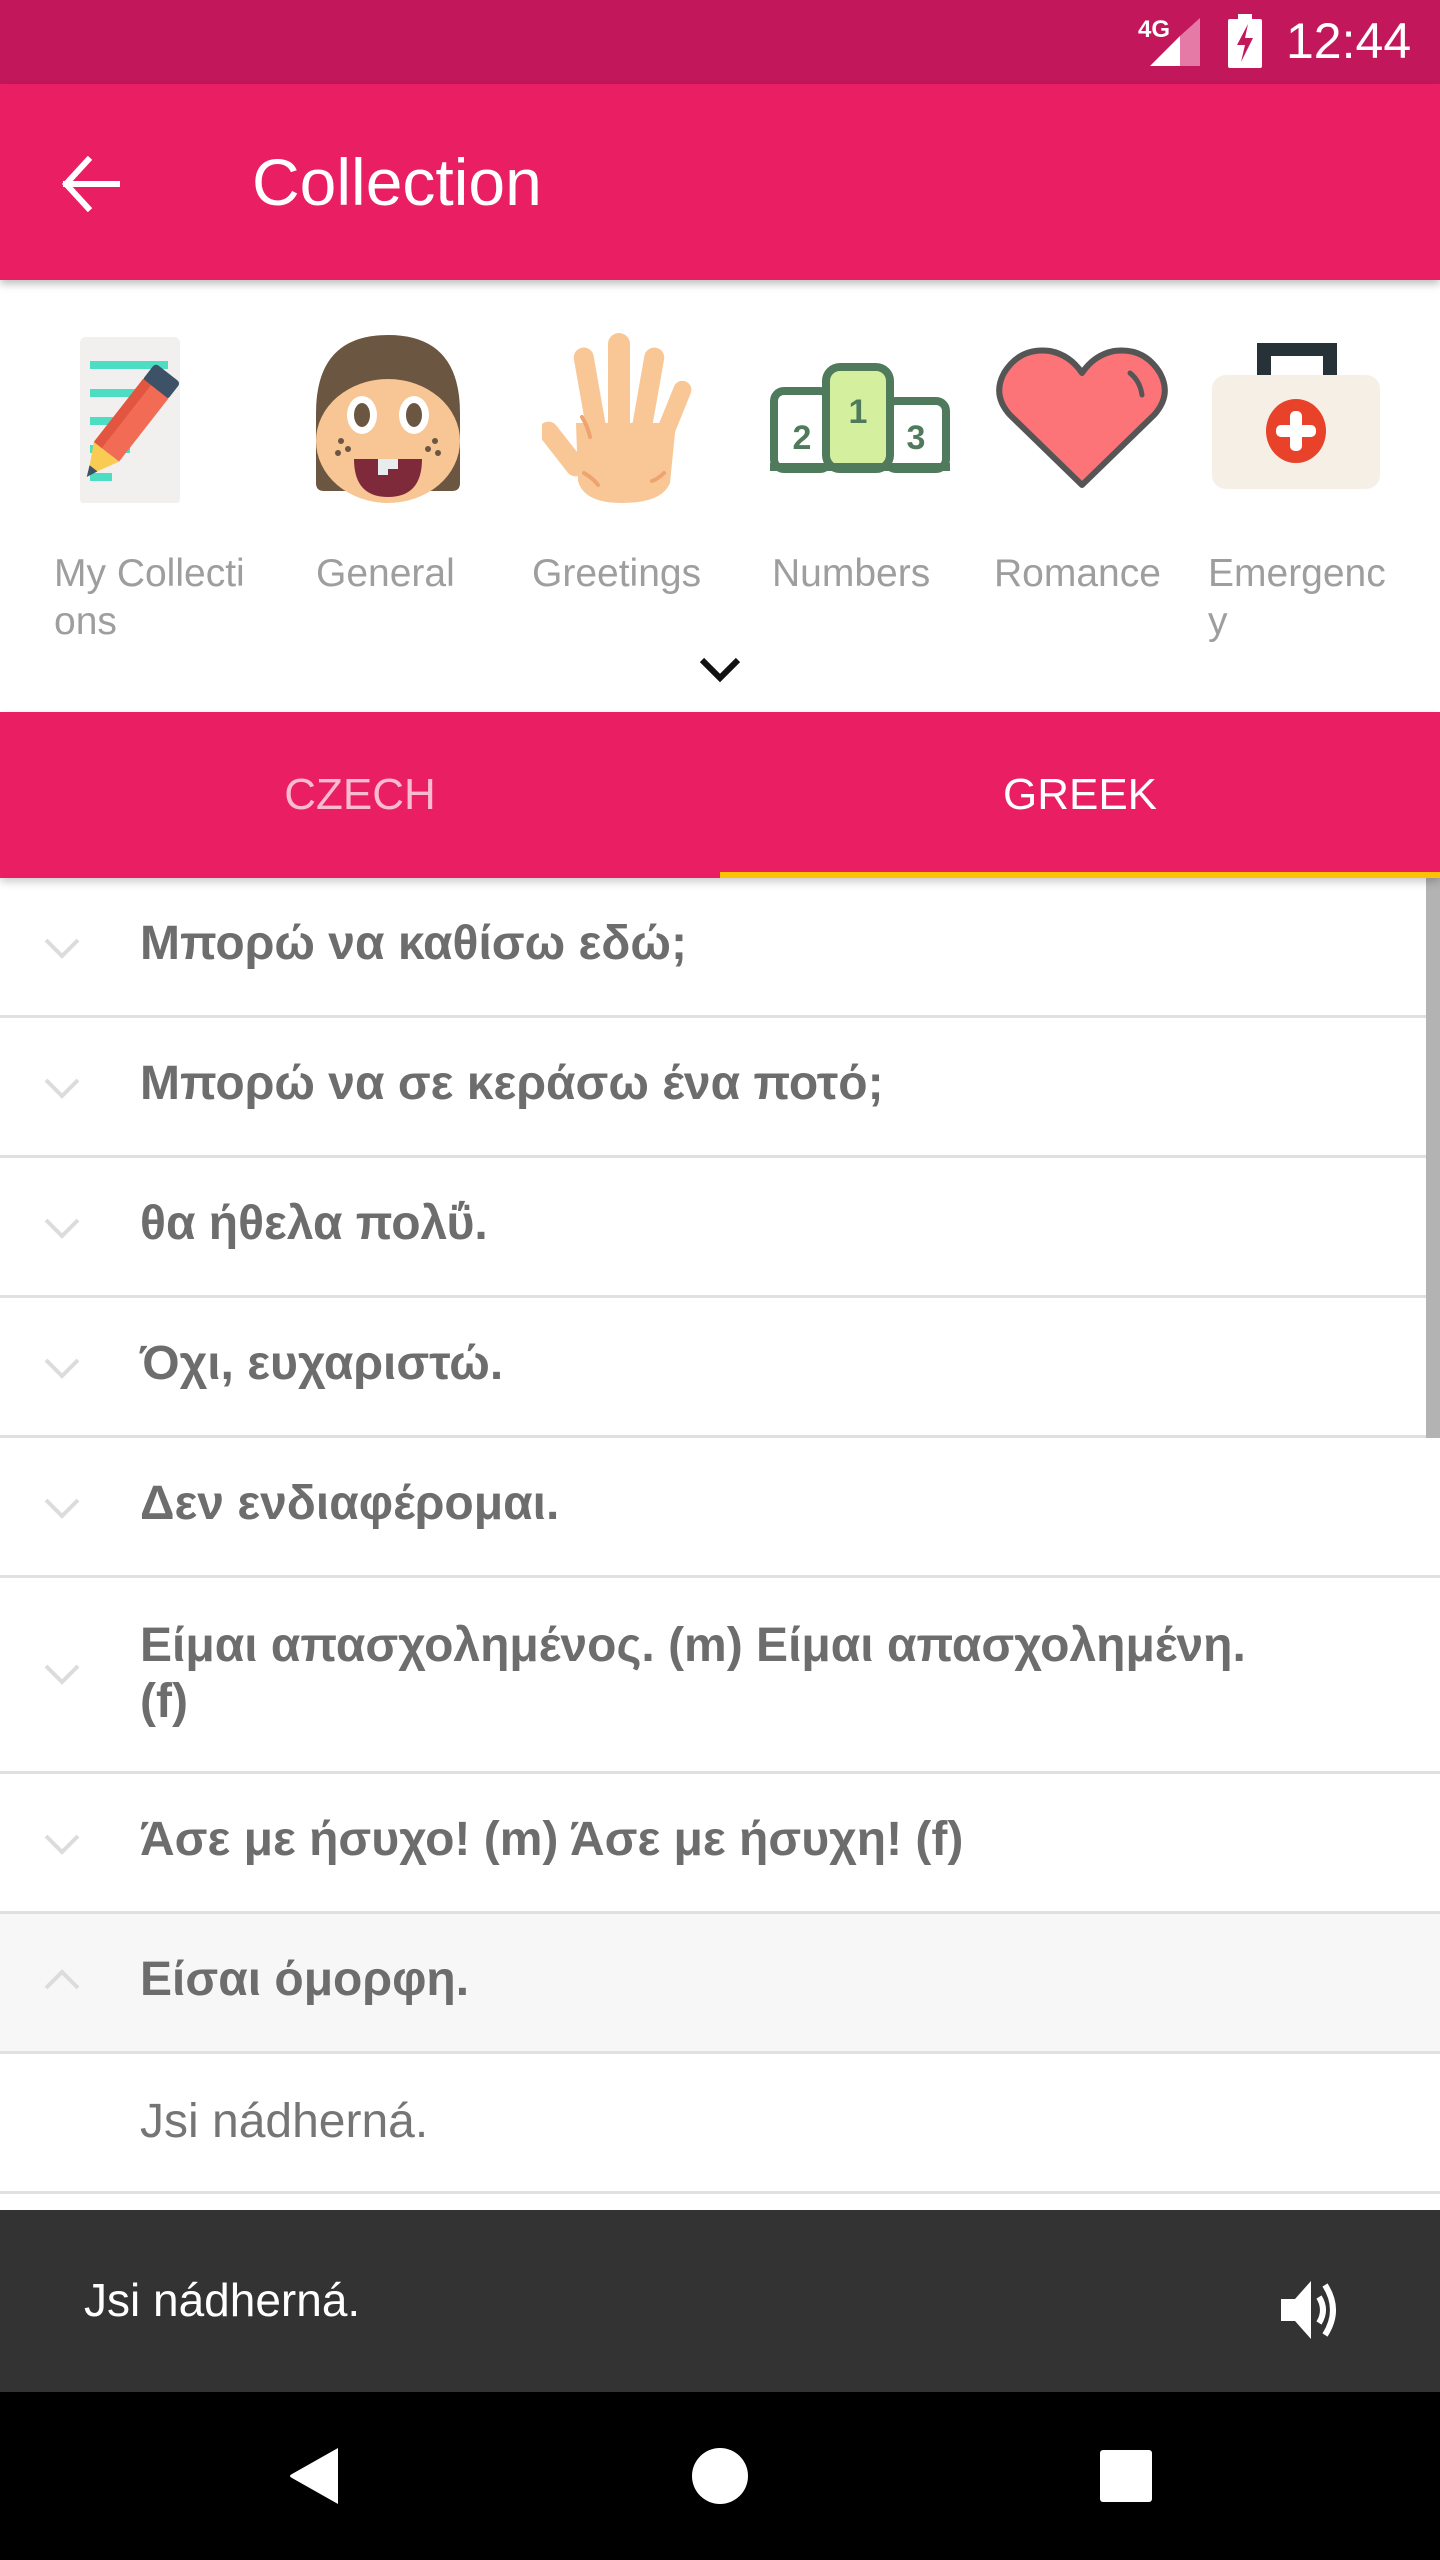  Describe the element at coordinates (720, 1228) in the screenshot. I see `phrase-row: θα ήθελα πολΰ.` at that location.